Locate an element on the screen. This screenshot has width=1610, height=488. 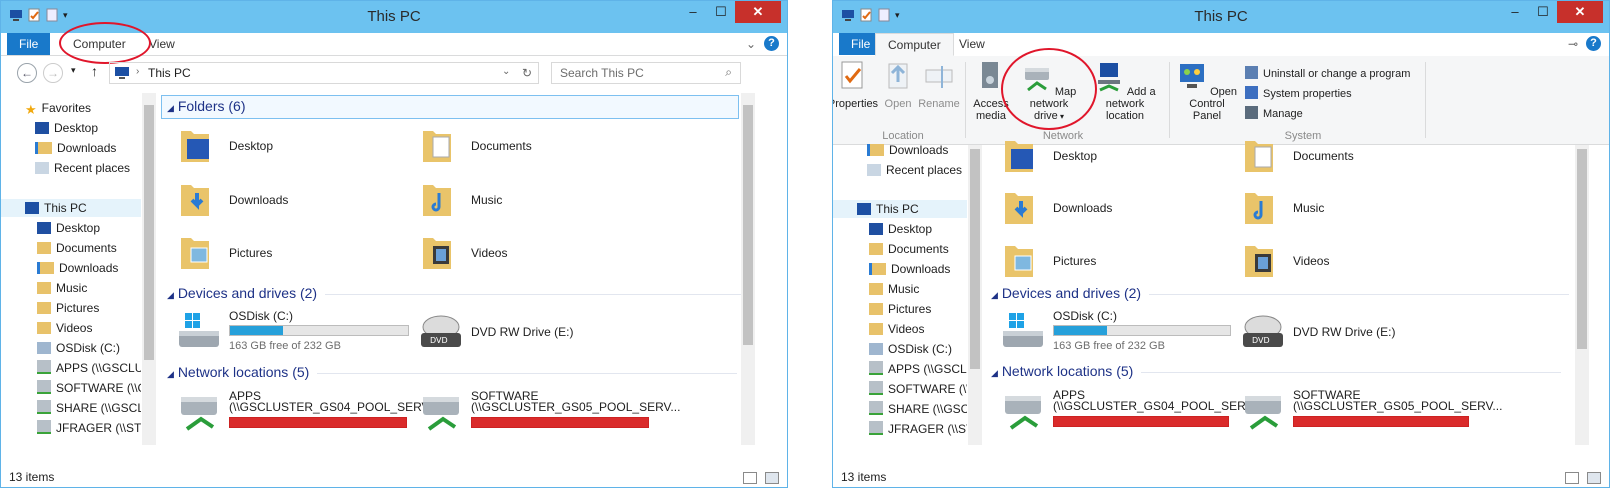
up-arrow-icon: ↑ is located at coordinates (94, 71).